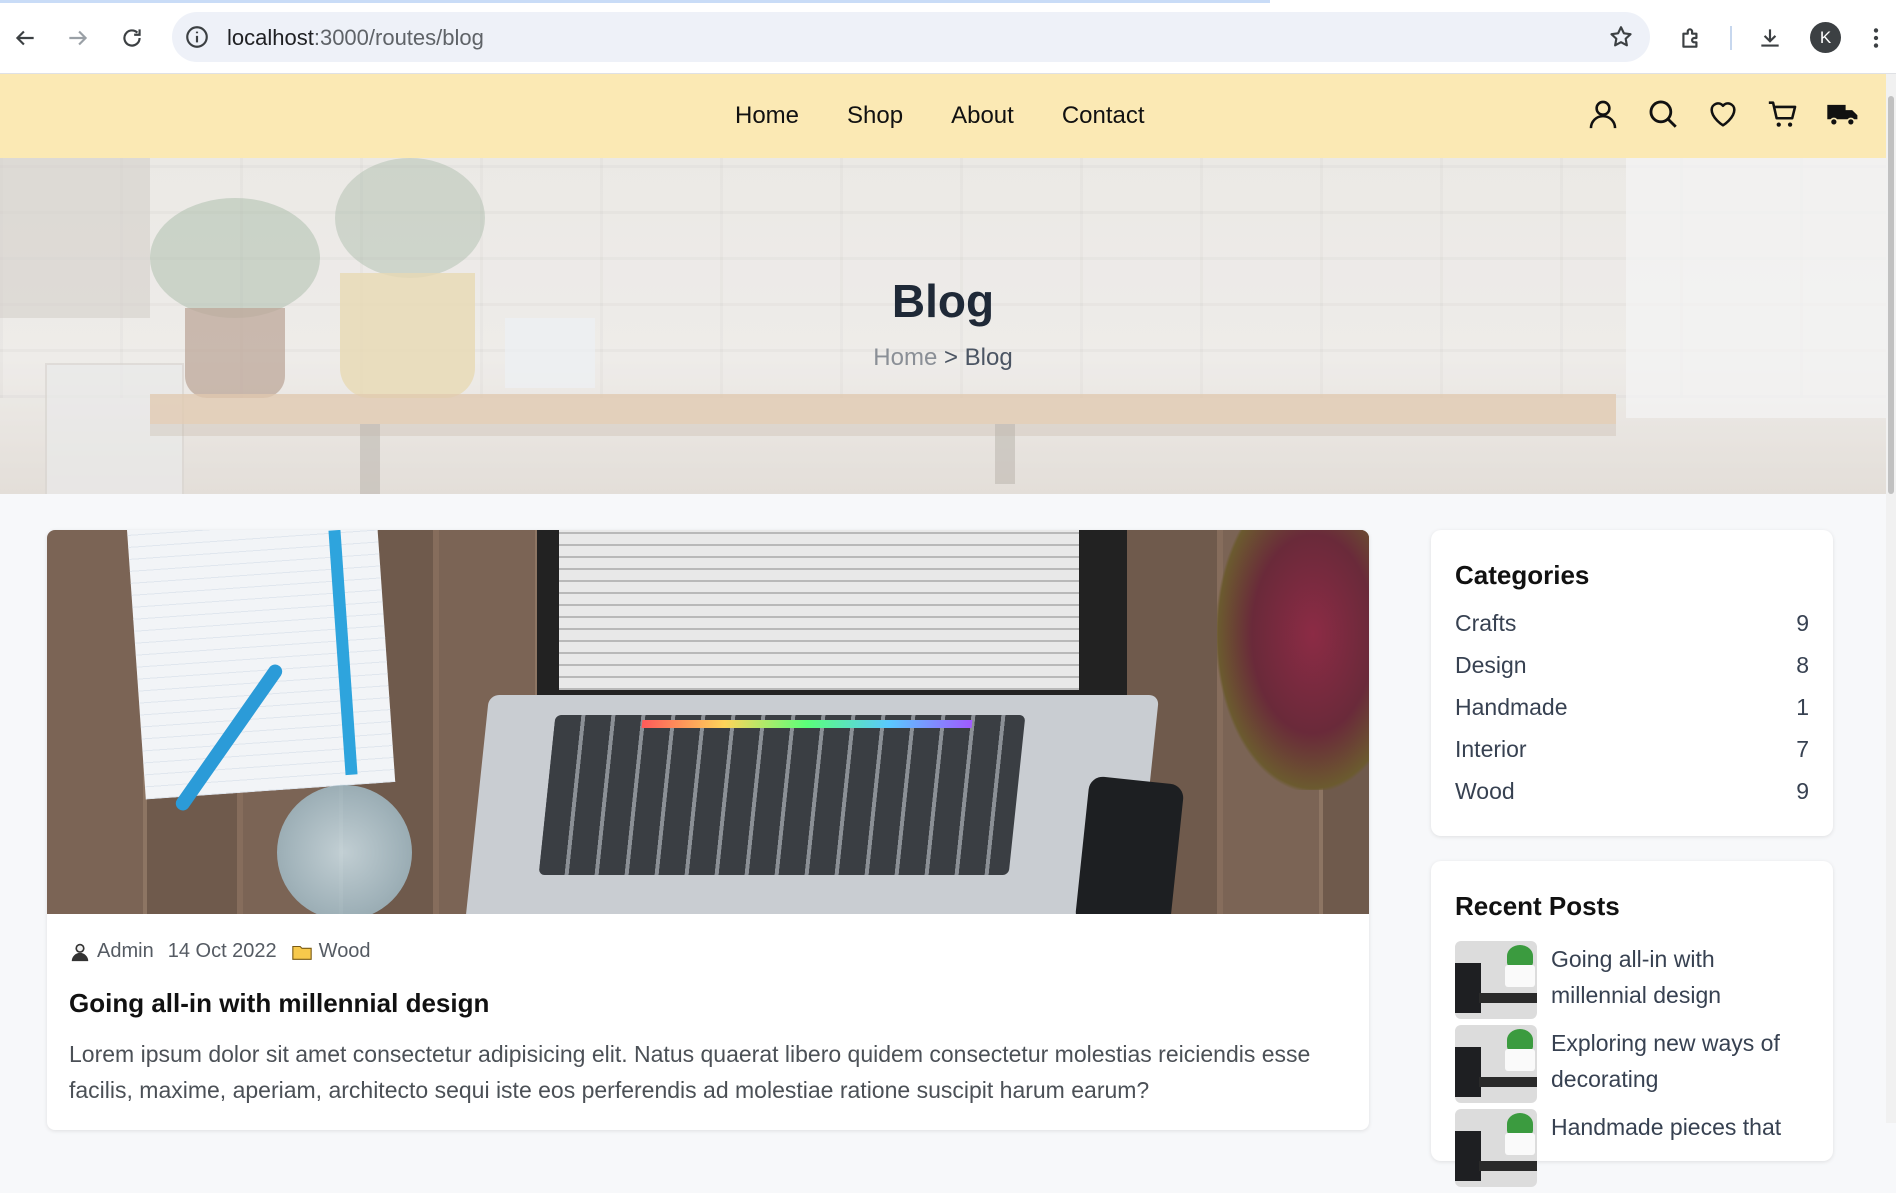 This screenshot has width=1896, height=1193. I want to click on back-button, so click(25, 38).